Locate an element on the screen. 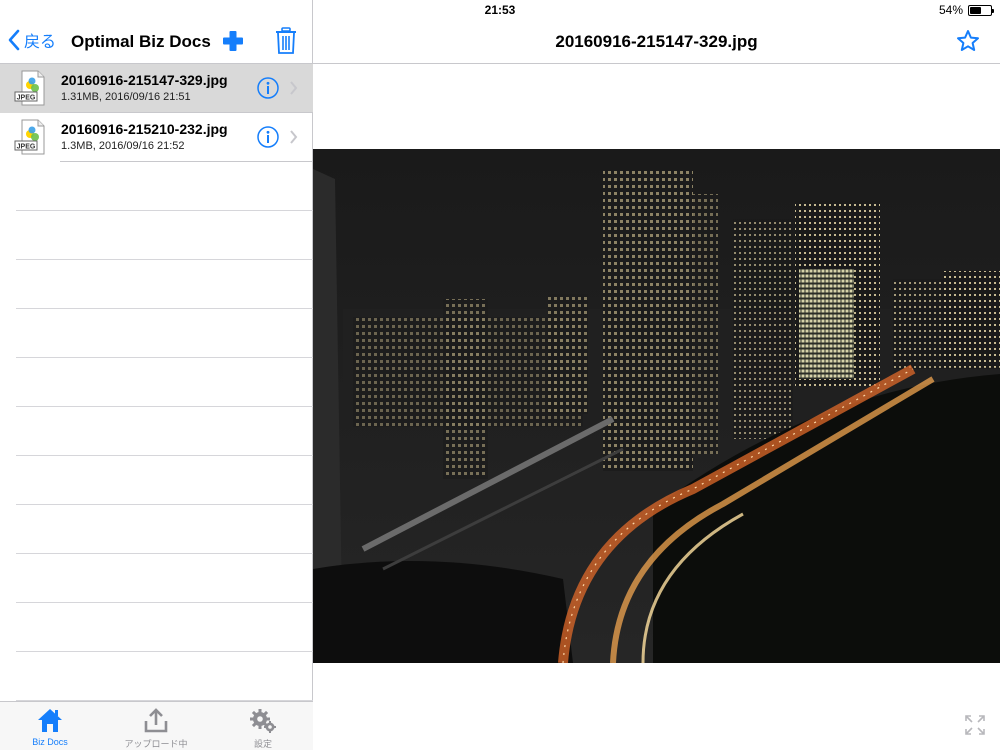 This screenshot has width=1000, height=750. upload-icon is located at coordinates (156, 720).